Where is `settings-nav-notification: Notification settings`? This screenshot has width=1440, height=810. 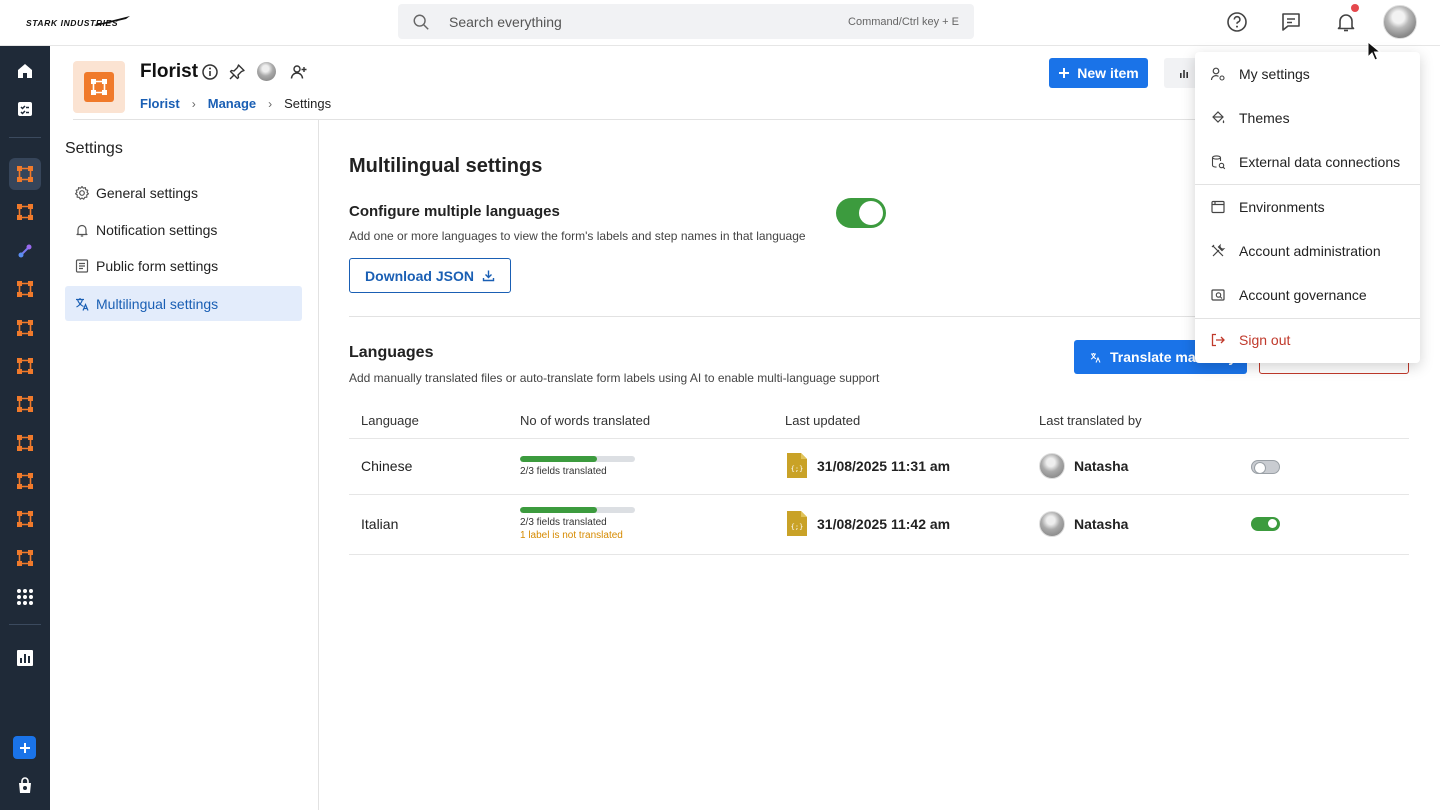
settings-nav-notification: Notification settings is located at coordinates (183, 229).